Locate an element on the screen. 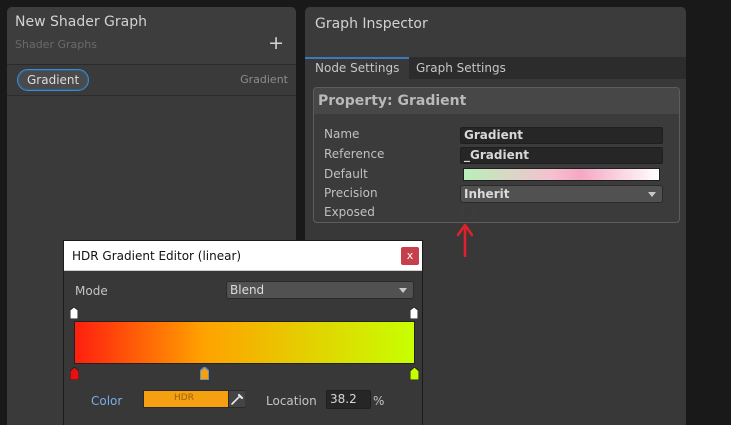  hdr-editor-title: HDR Gradient Editor (linear) is located at coordinates (157, 256).